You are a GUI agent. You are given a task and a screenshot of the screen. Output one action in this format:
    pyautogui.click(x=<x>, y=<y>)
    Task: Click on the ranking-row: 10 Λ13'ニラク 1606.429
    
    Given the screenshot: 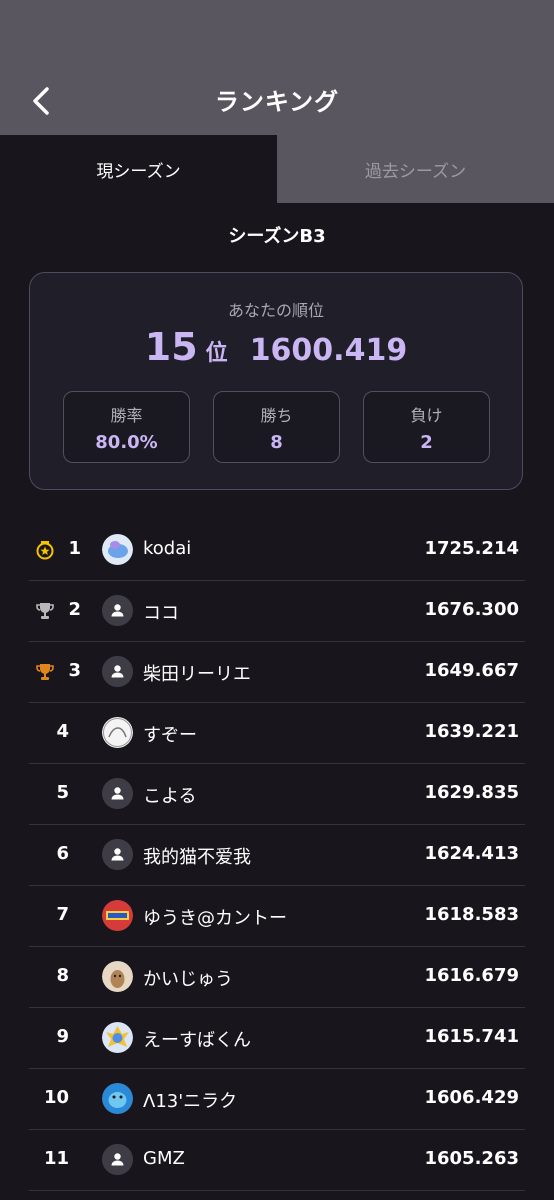 What is the action you would take?
    pyautogui.click(x=277, y=1099)
    